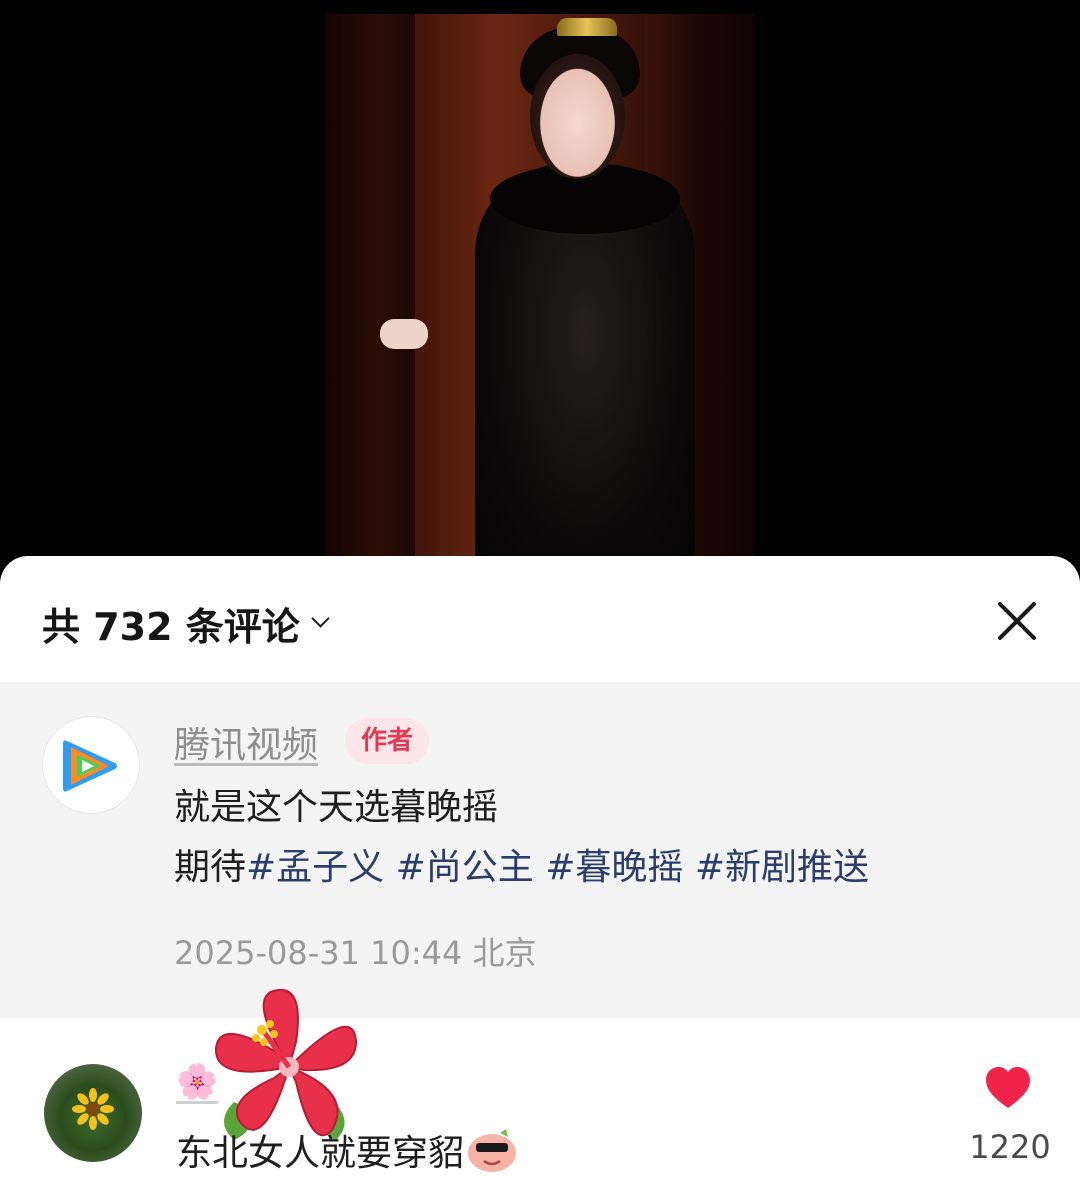 This screenshot has width=1080, height=1190. Describe the element at coordinates (320, 1153) in the screenshot. I see `comment-body: 东北女人就要穿貂` at that location.